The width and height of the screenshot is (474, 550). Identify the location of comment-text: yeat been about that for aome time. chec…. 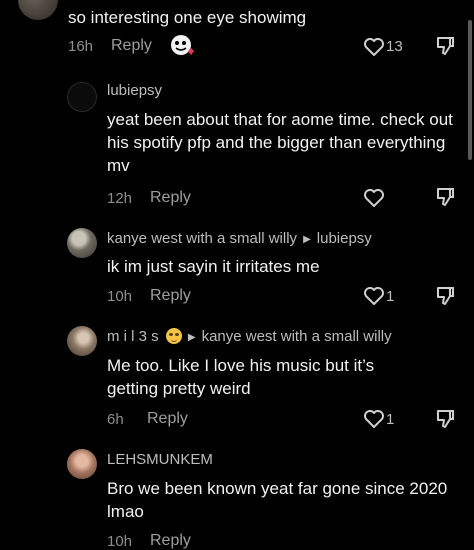
(280, 142).